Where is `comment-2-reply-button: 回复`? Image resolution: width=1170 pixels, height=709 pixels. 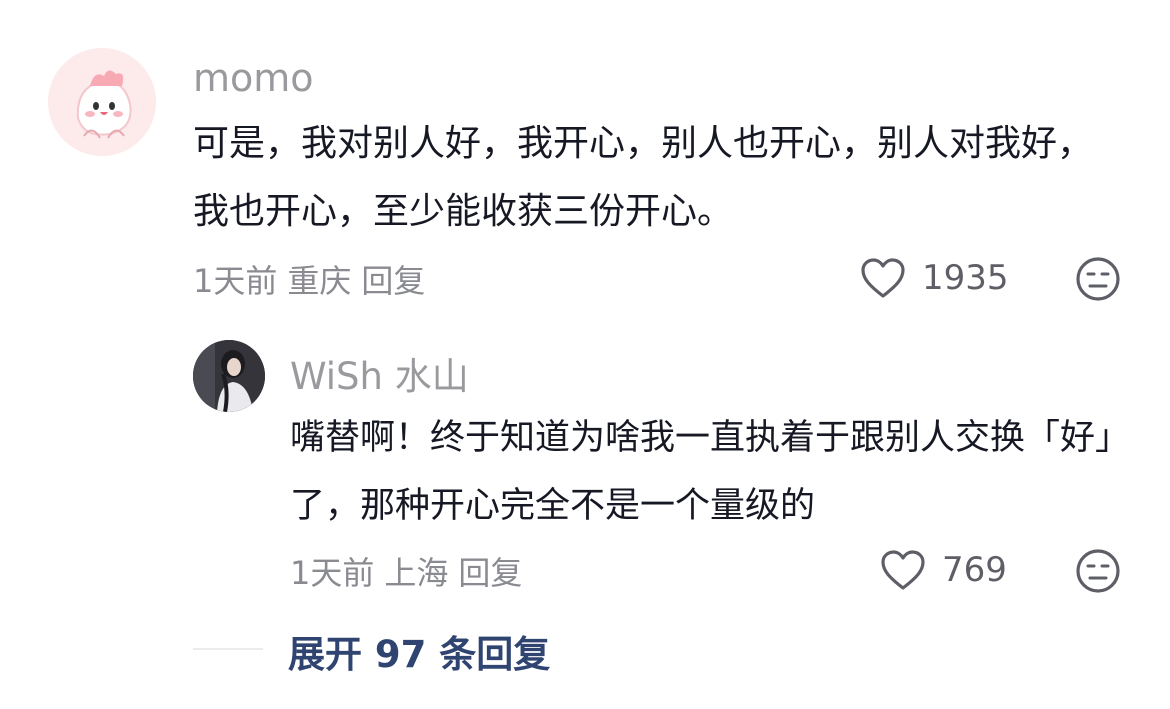
comment-2-reply-button: 回复 is located at coordinates (490, 573).